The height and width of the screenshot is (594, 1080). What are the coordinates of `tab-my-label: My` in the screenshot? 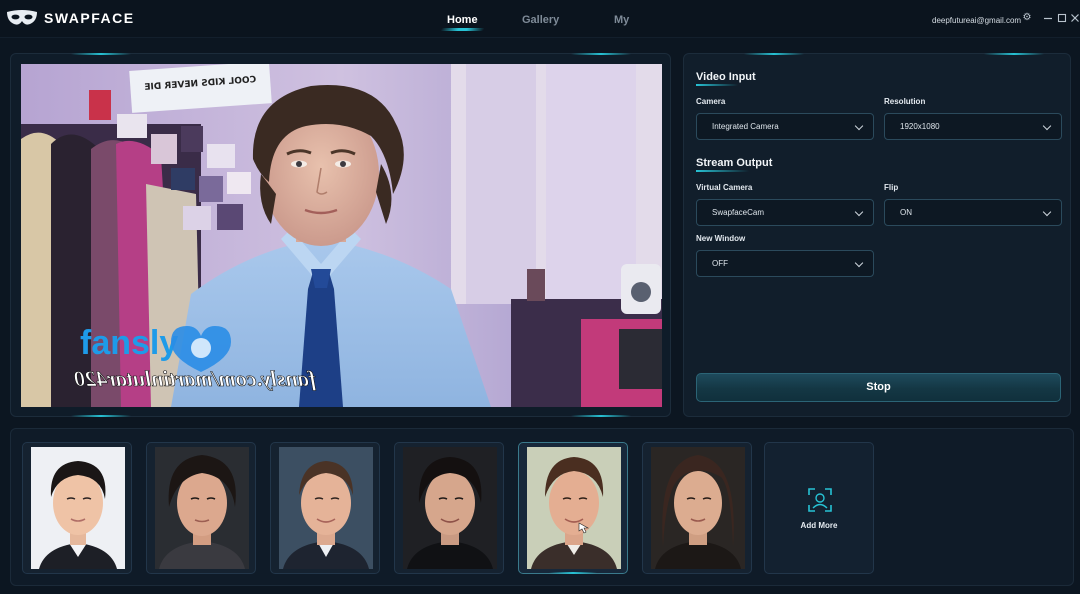 It's located at (622, 20).